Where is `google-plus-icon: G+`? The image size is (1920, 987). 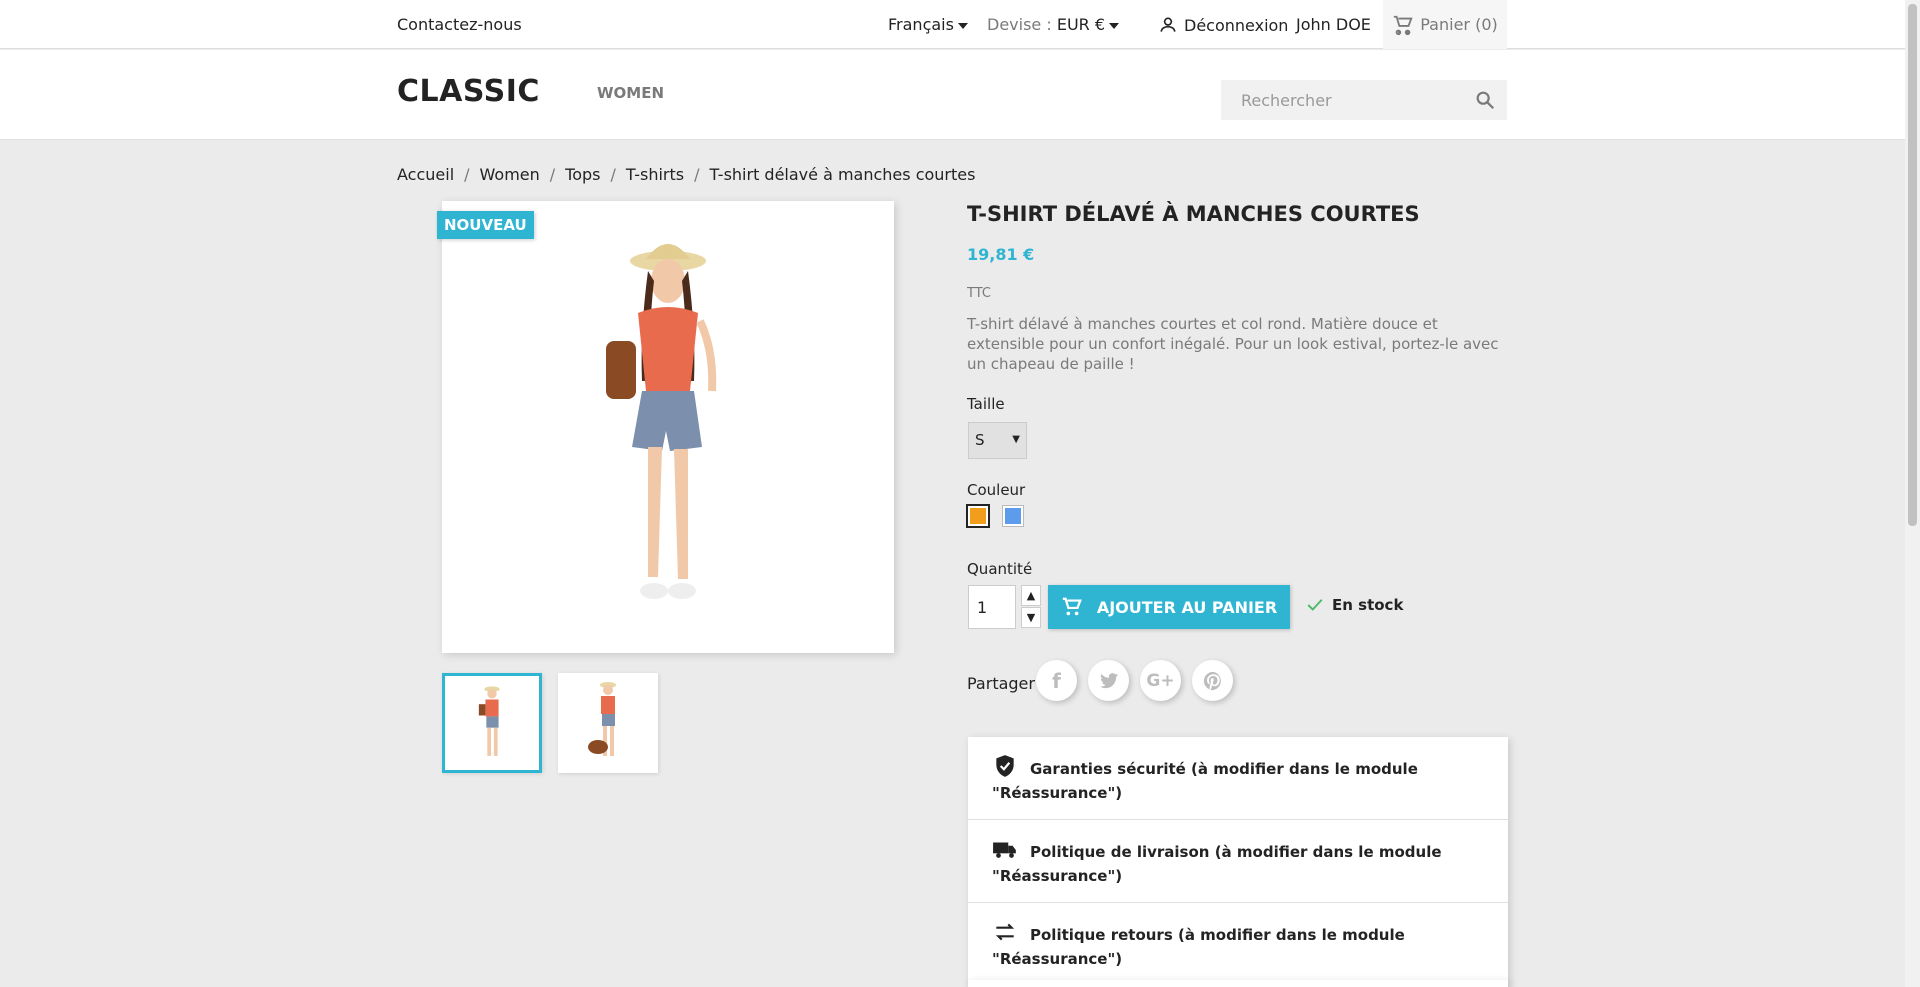 google-plus-icon: G+ is located at coordinates (1160, 680).